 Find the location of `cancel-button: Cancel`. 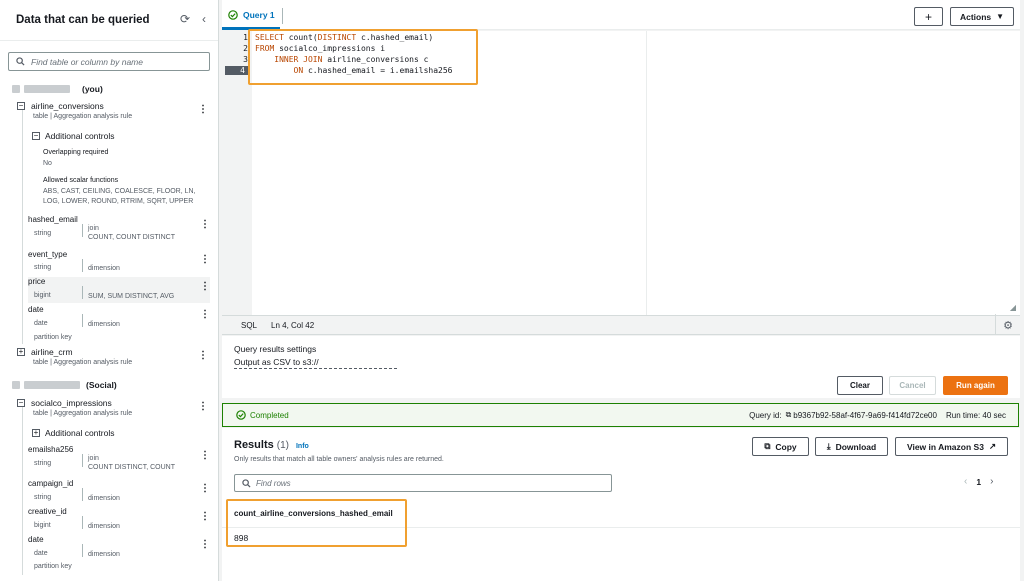

cancel-button: Cancel is located at coordinates (912, 385).